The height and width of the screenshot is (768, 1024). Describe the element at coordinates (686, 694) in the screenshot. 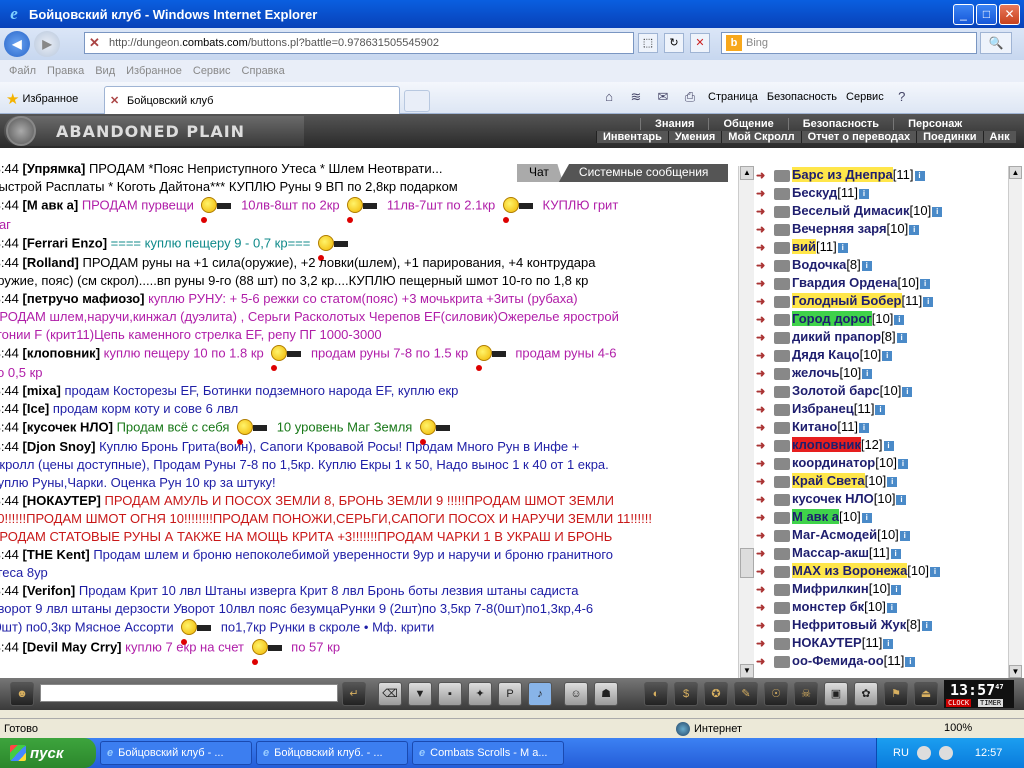

I see `money-icon: $` at that location.